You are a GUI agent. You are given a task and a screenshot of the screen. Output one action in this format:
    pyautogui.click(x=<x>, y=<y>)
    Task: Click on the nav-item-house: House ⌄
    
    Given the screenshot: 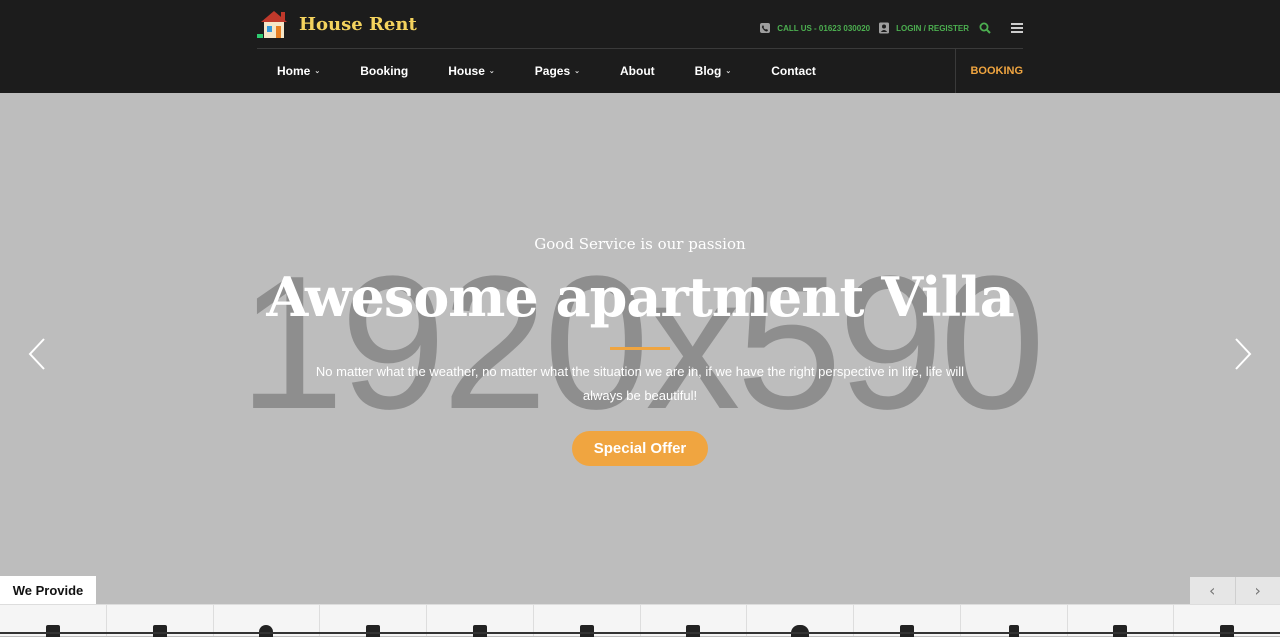 What is the action you would take?
    pyautogui.click(x=471, y=71)
    